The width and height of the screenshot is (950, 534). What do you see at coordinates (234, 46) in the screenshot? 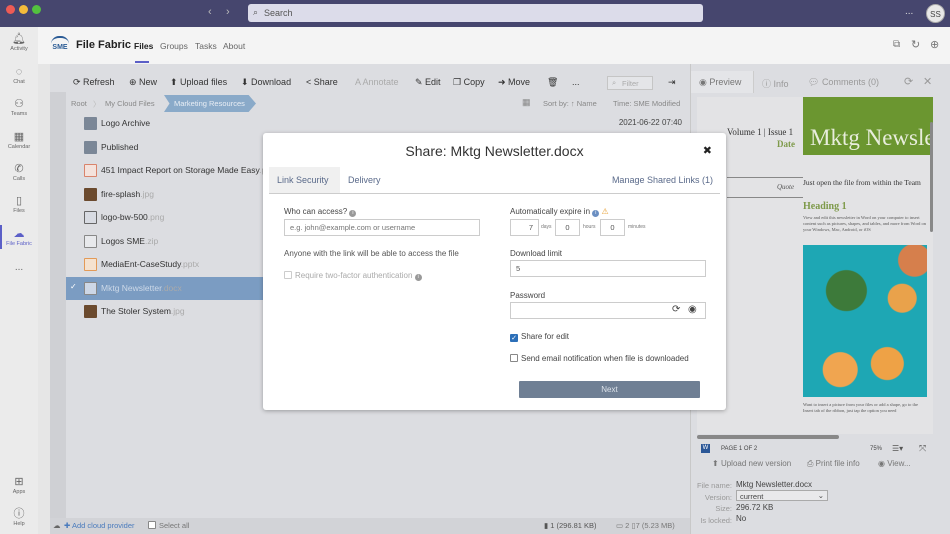
I see `tab-about: About` at bounding box center [234, 46].